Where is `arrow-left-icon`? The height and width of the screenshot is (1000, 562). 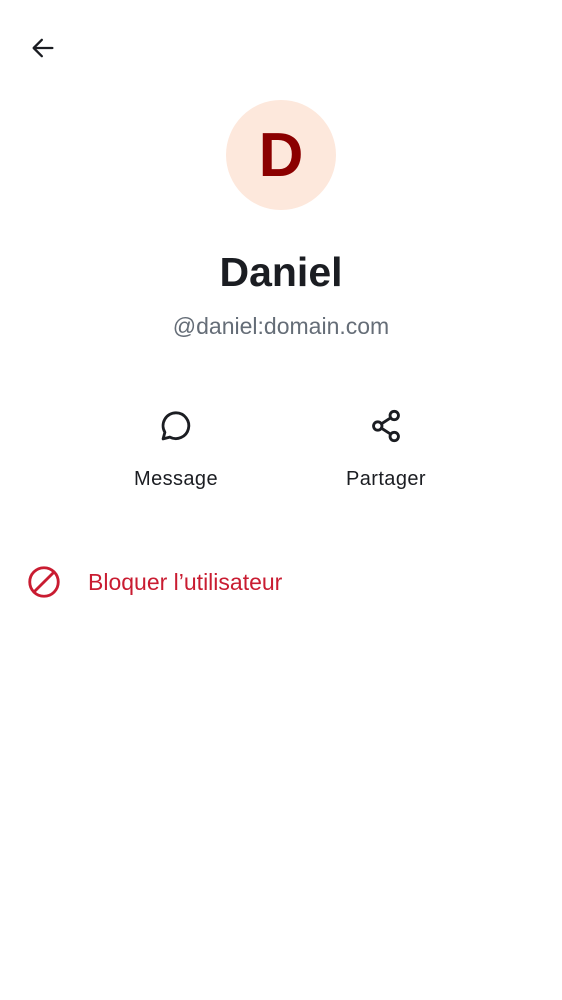 arrow-left-icon is located at coordinates (43, 50).